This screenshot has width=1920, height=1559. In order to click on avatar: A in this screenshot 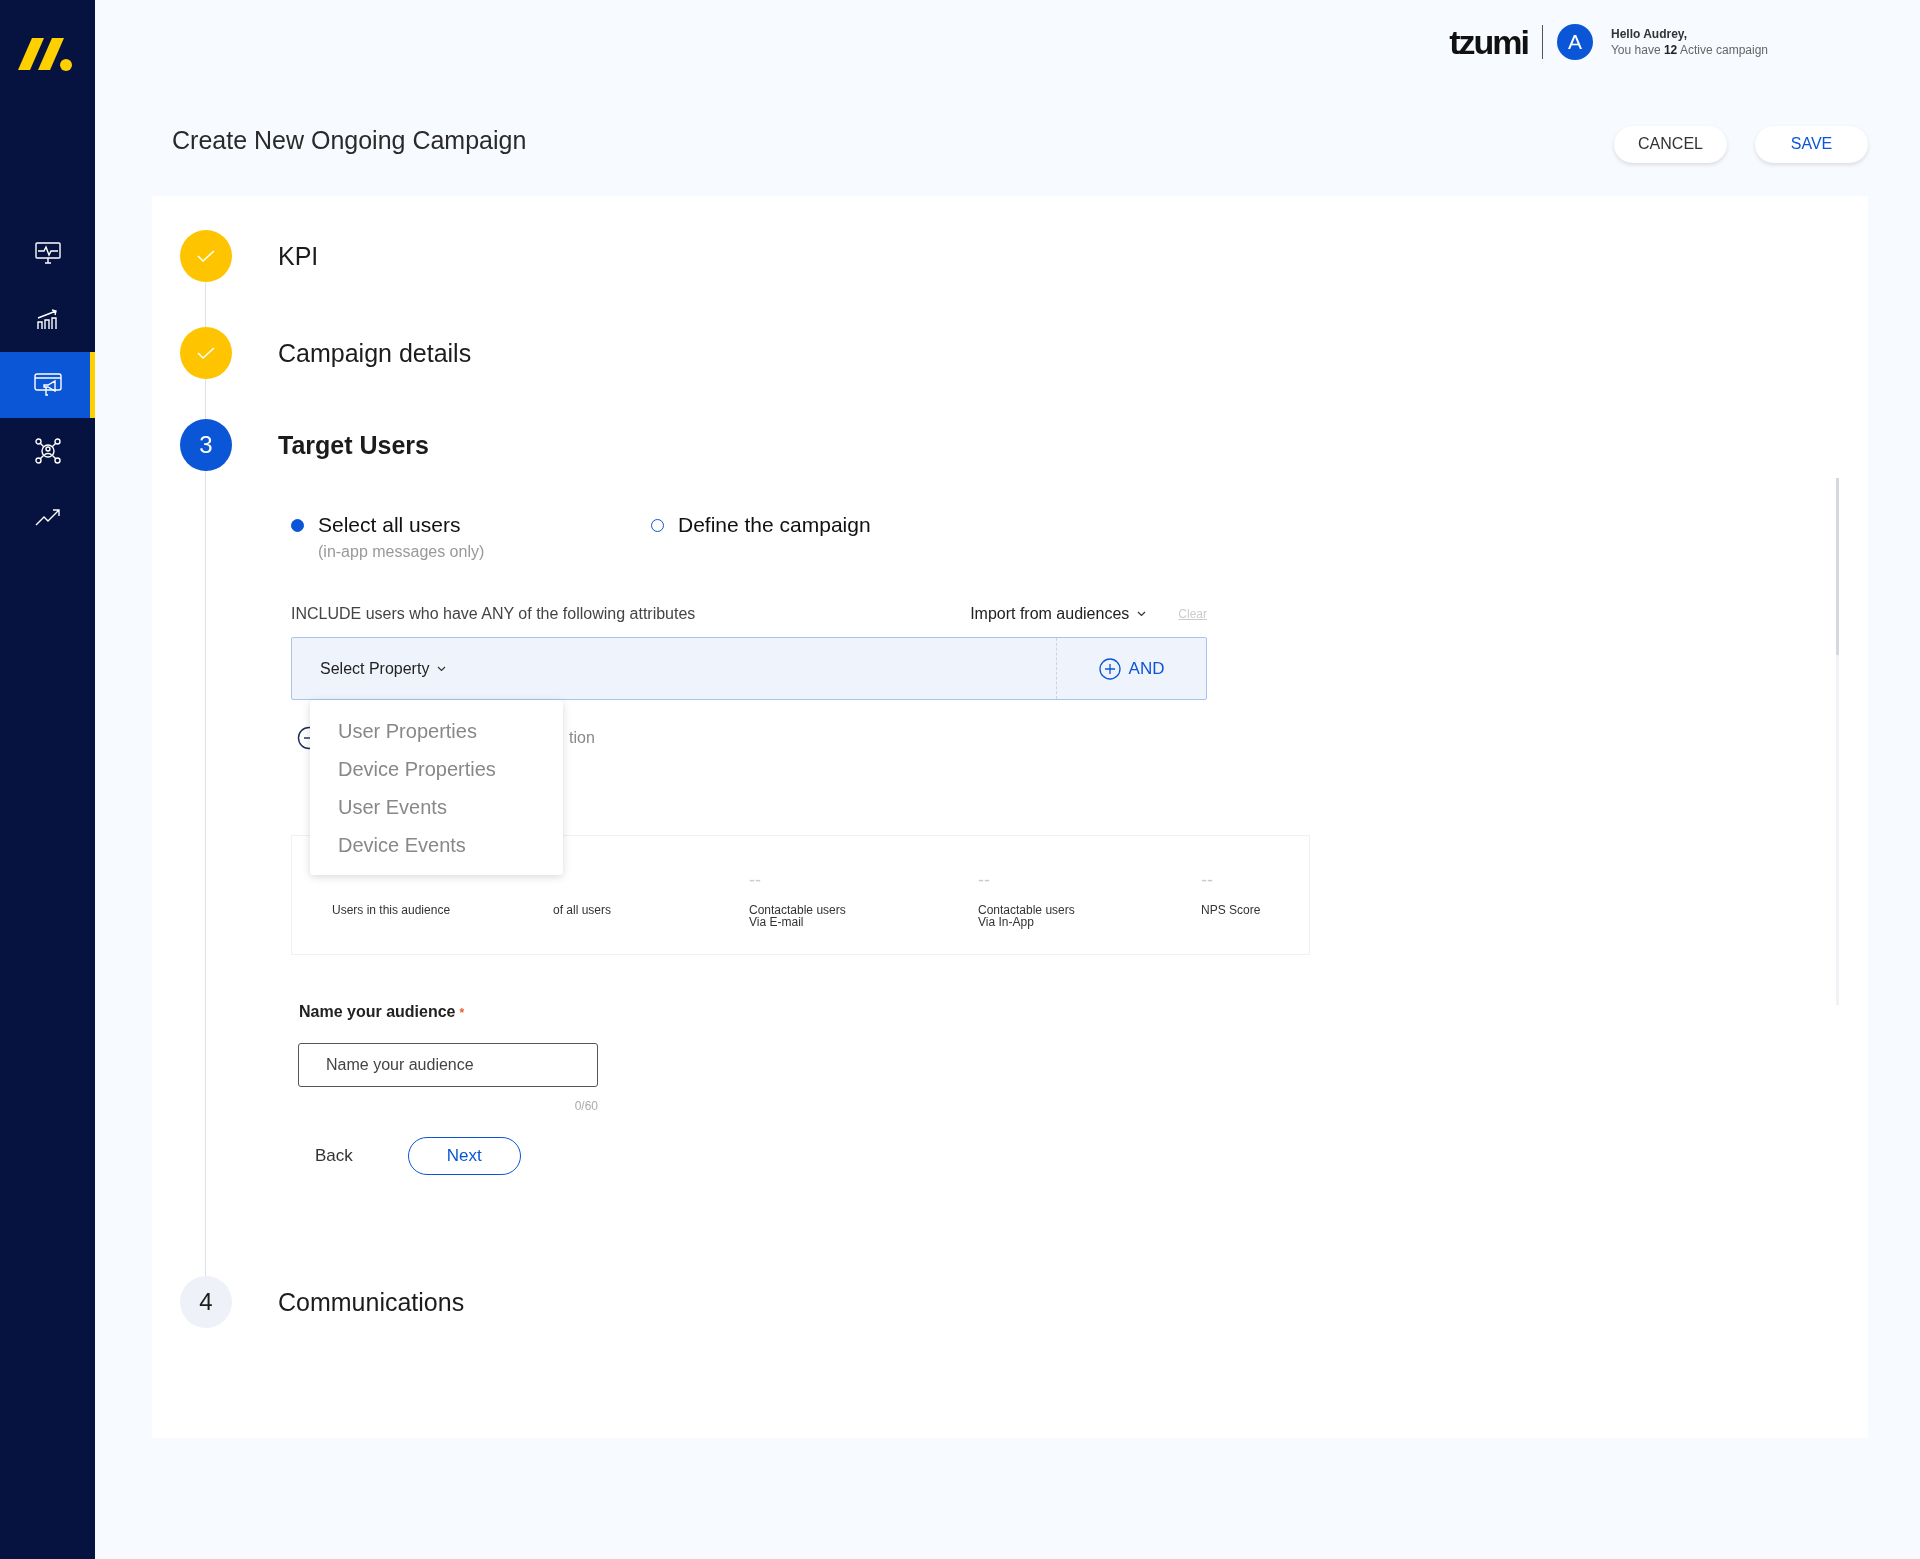, I will do `click(1574, 42)`.